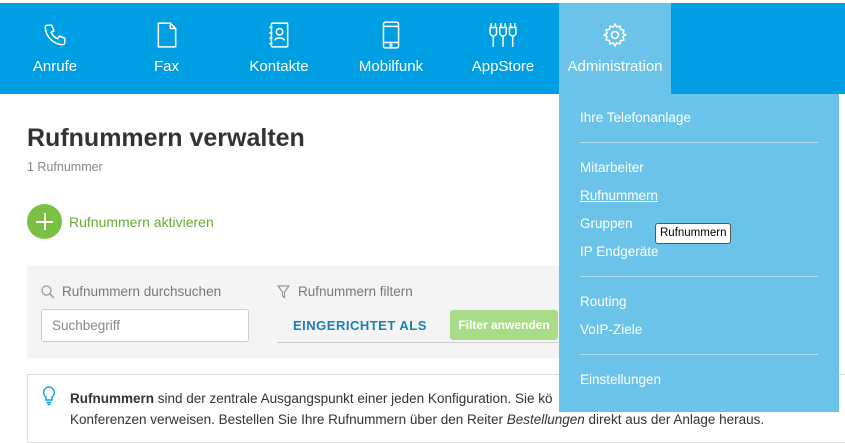 The image size is (845, 443). I want to click on nav-item-mobilfunk: Mobilfunk, so click(391, 48).